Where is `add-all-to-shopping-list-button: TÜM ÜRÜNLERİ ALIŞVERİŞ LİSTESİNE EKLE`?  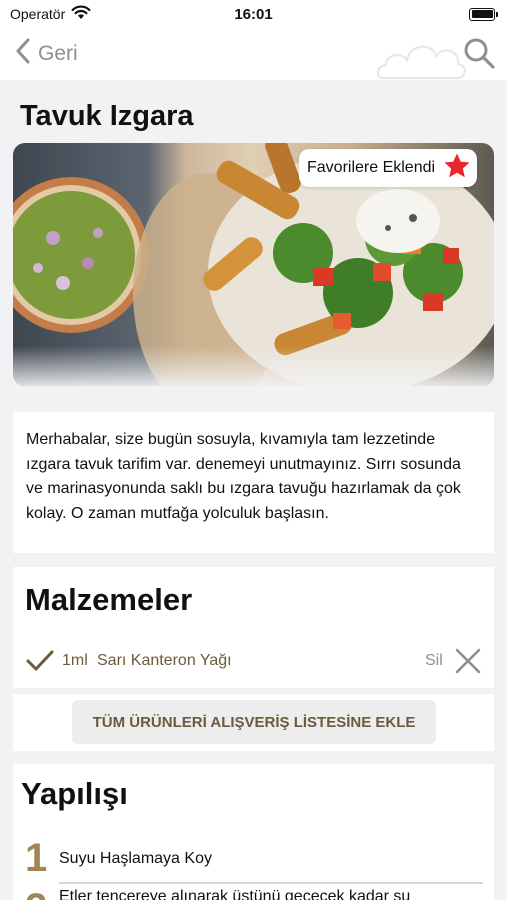
add-all-to-shopping-list-button: TÜM ÜRÜNLERİ ALIŞVERİŞ LİSTESİNE EKLE is located at coordinates (254, 722).